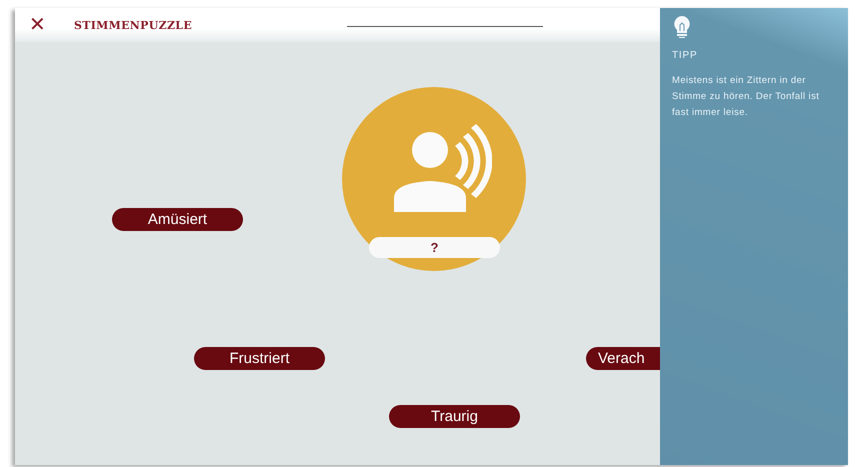 This screenshot has width=855, height=467. I want to click on lightbulb-icon, so click(682, 27).